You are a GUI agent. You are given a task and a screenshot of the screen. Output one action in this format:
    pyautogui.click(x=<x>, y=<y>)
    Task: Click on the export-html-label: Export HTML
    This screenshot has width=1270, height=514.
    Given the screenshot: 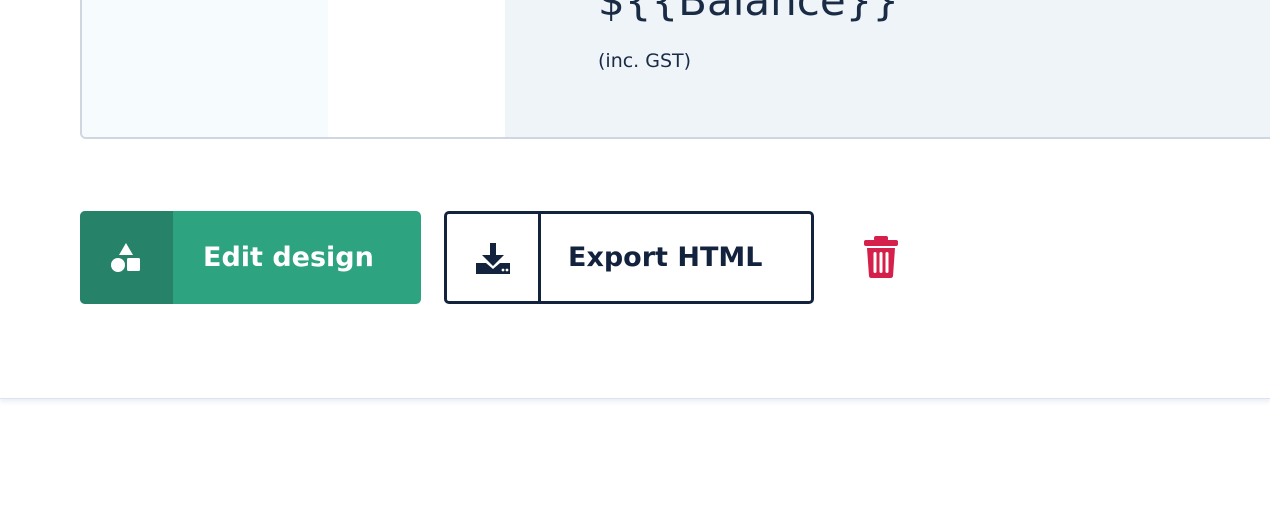 What is the action you would take?
    pyautogui.click(x=665, y=257)
    